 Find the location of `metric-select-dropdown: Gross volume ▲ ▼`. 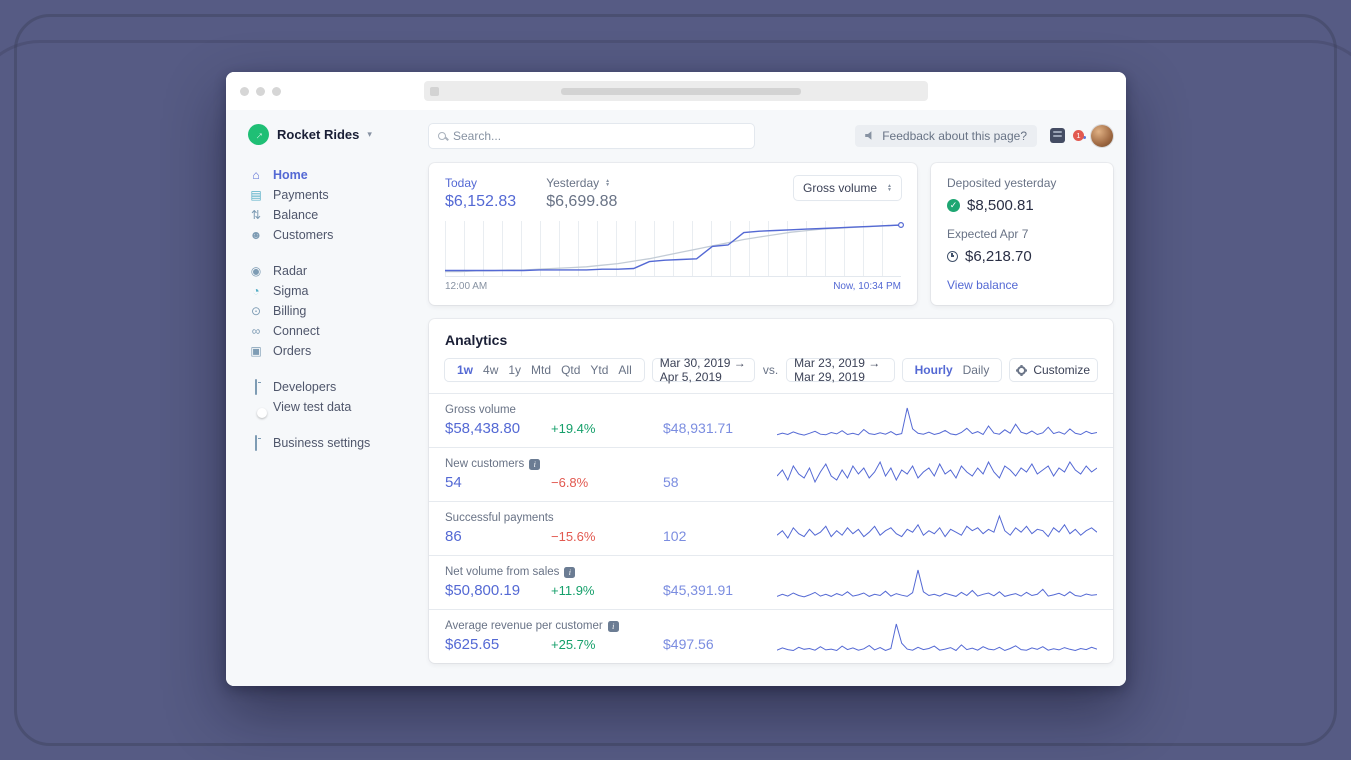

metric-select-dropdown: Gross volume ▲ ▼ is located at coordinates (847, 188).